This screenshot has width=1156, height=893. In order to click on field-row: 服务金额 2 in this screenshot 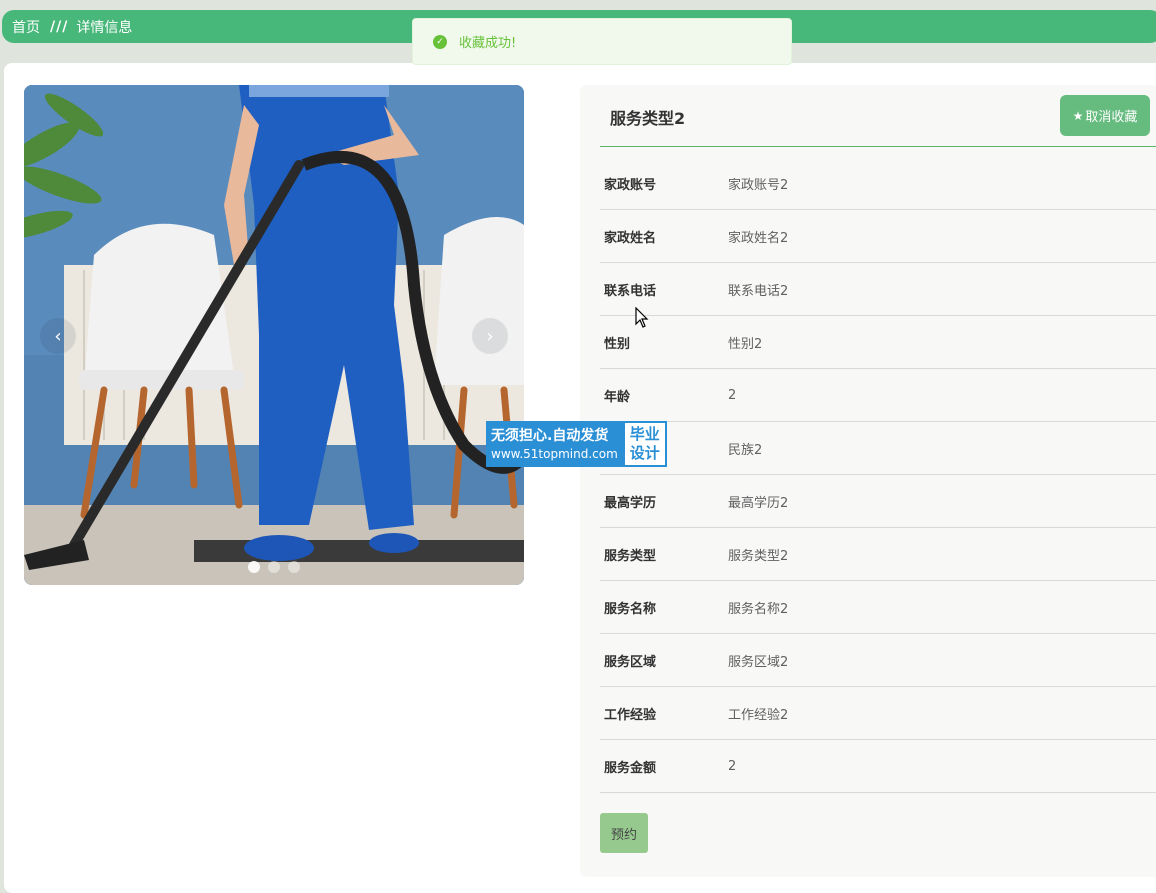, I will do `click(878, 766)`.